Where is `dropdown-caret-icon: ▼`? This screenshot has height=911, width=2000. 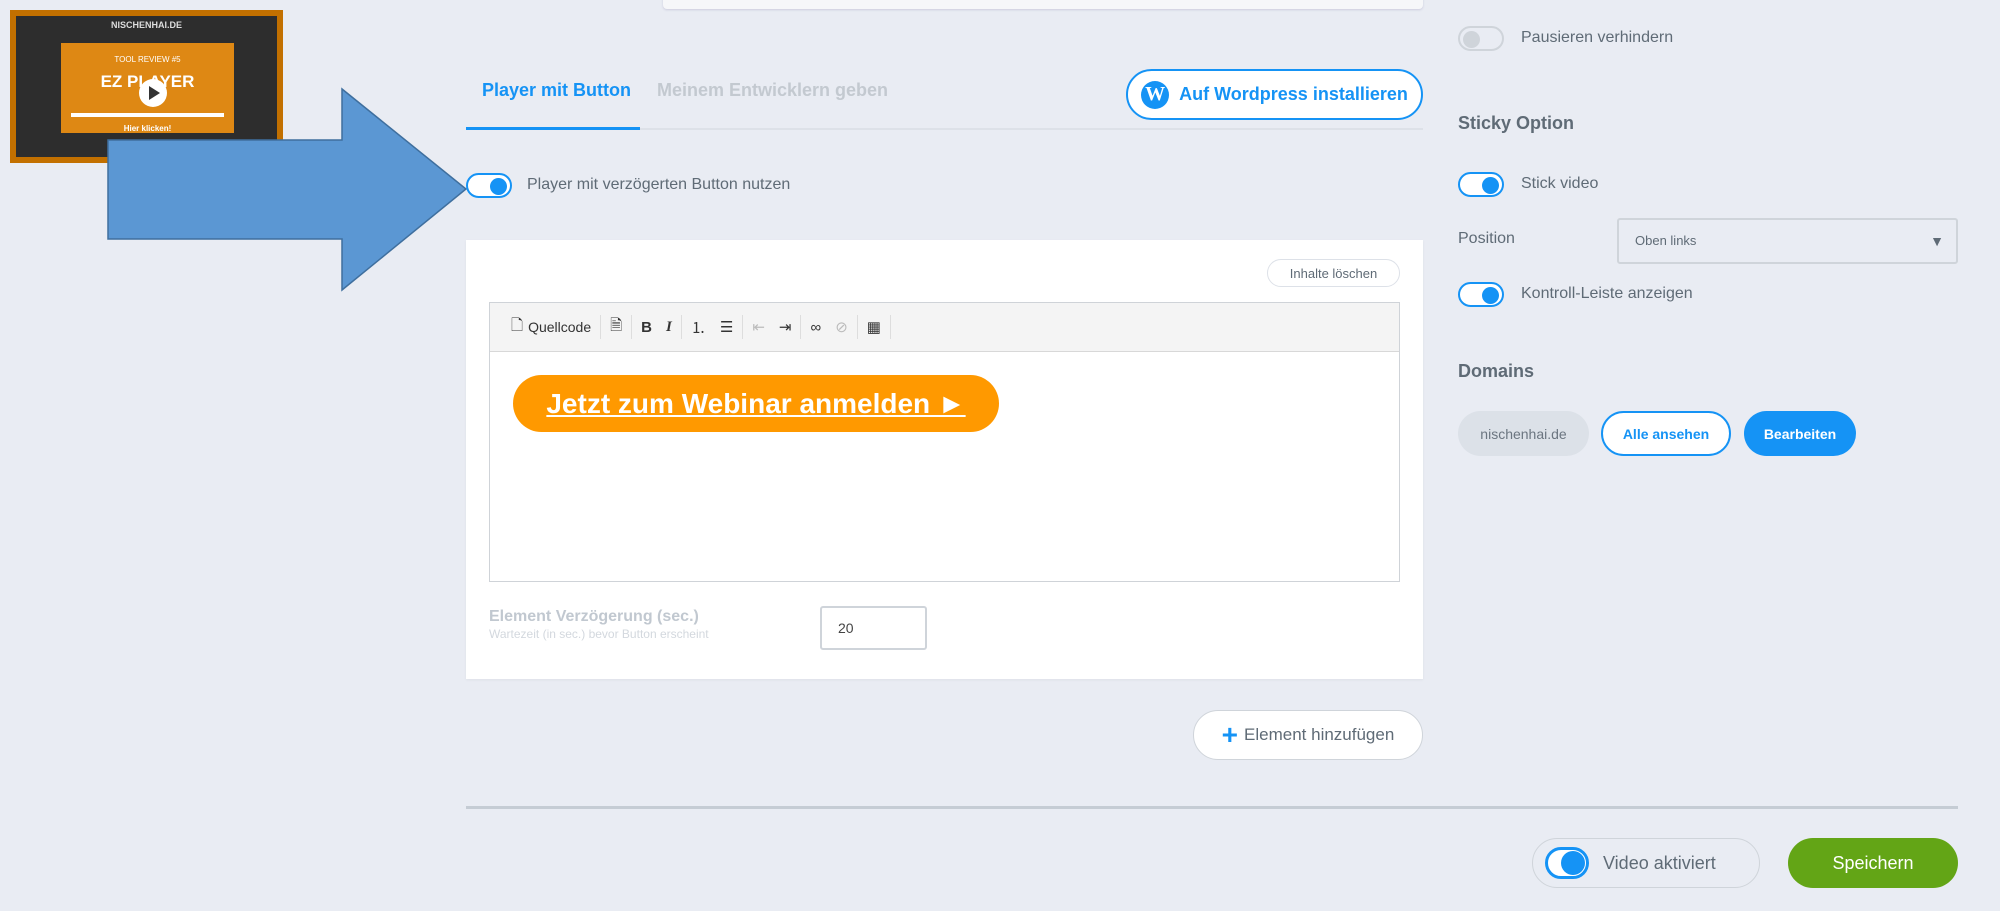 dropdown-caret-icon: ▼ is located at coordinates (1937, 241).